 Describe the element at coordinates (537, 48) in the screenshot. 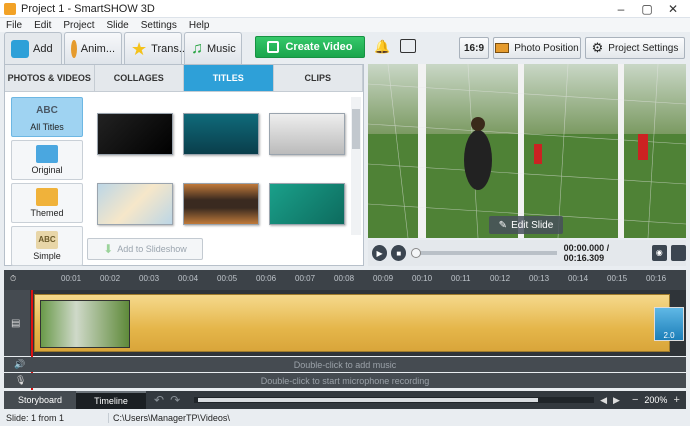

I see `photo-position-button: Photo Position` at that location.